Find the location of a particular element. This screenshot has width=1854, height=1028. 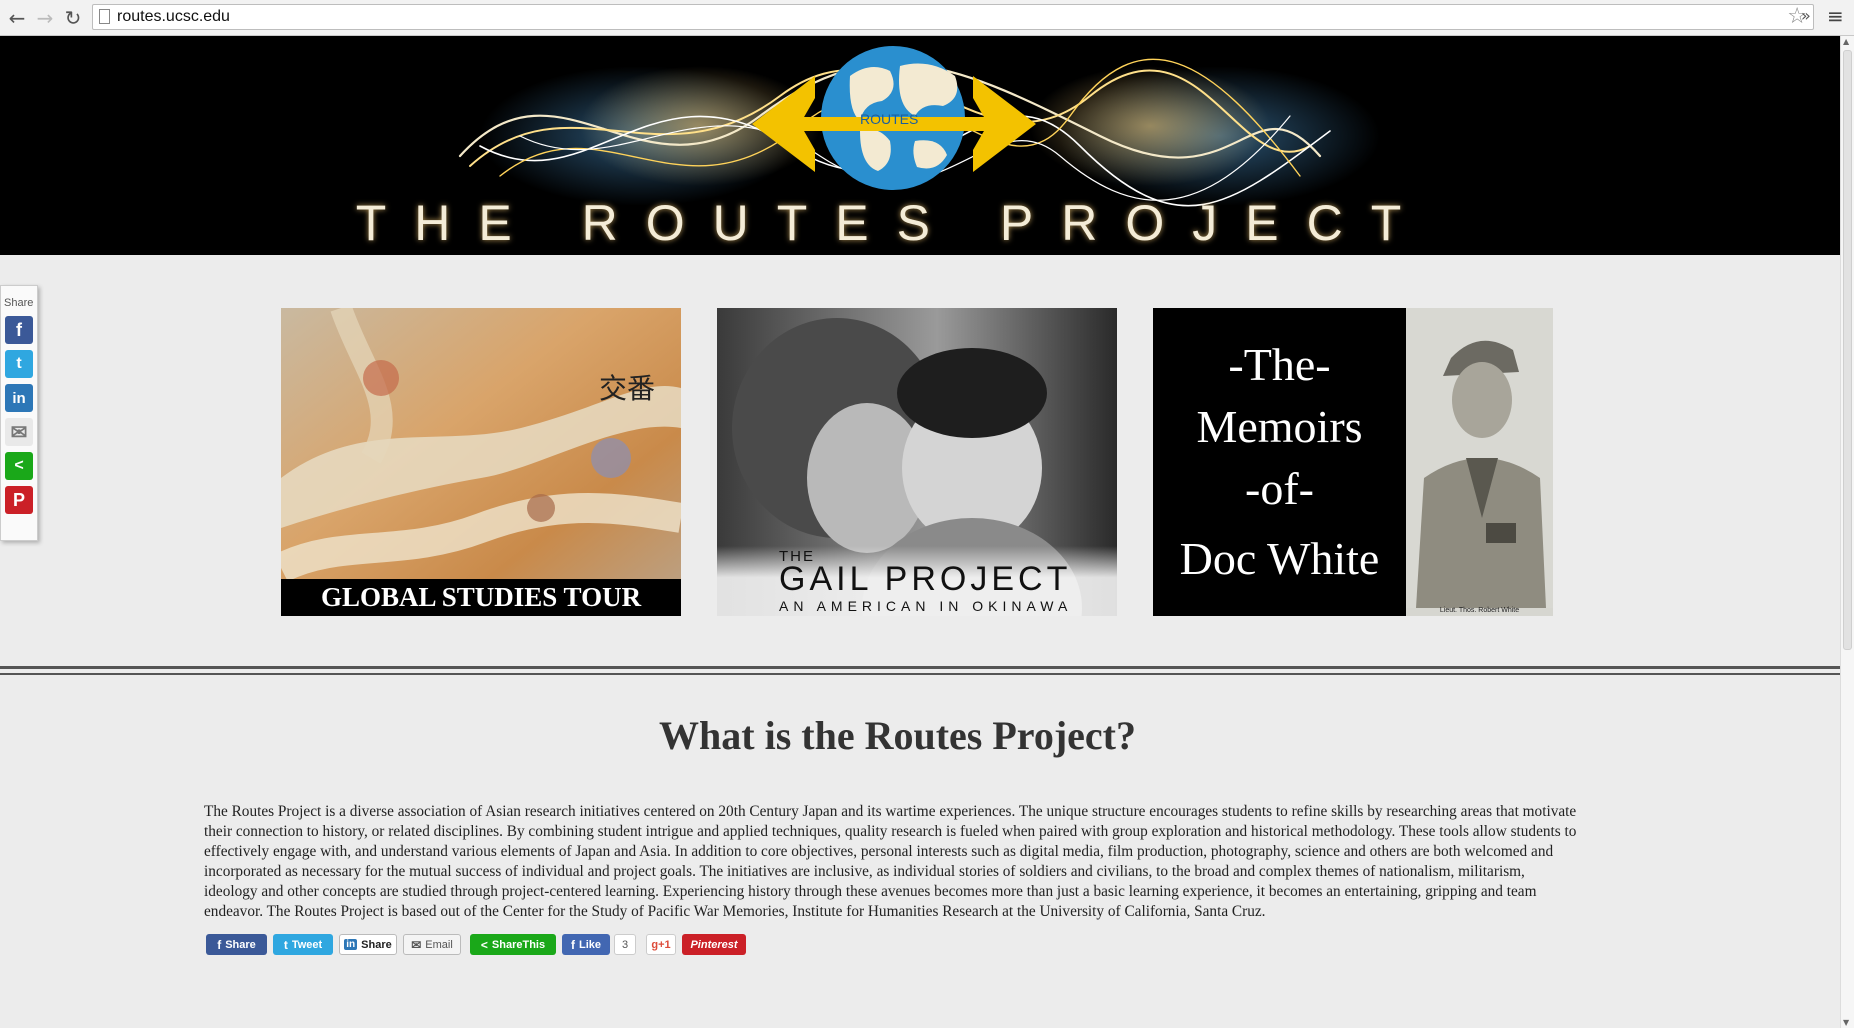

logo-routes-text: ROUTES is located at coordinates (889, 119).